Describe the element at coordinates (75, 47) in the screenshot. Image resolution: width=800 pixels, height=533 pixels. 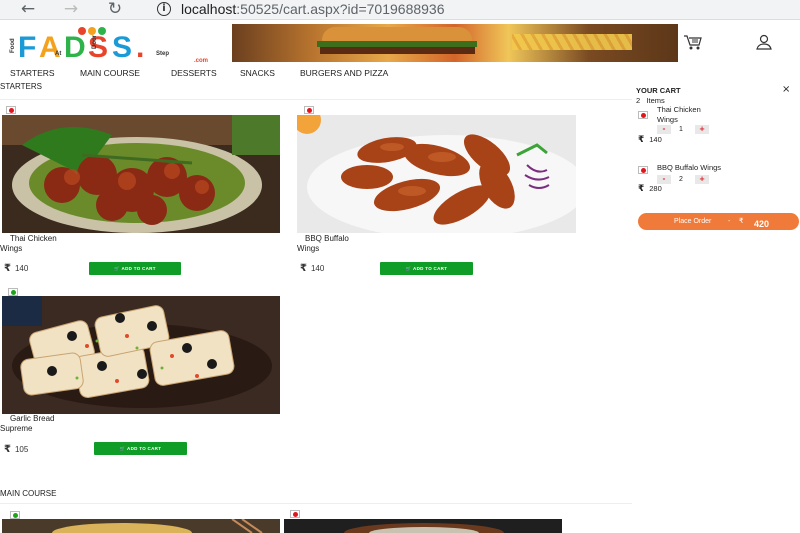
I see `svg-text: D` at that location.